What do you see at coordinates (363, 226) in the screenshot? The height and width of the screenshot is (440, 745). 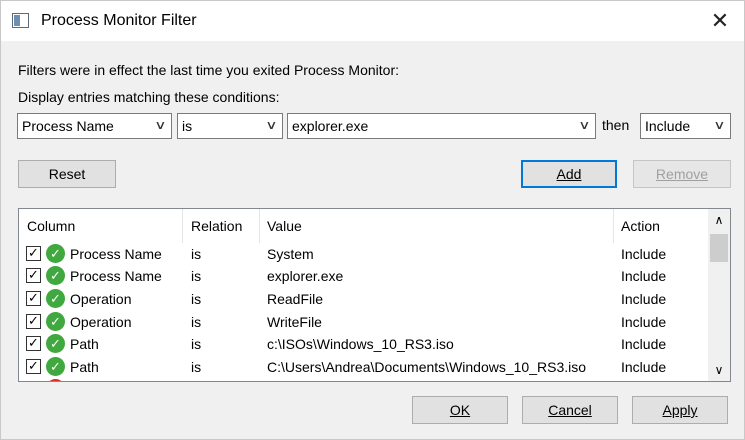 I see `list-header: Column Relation Value Action` at bounding box center [363, 226].